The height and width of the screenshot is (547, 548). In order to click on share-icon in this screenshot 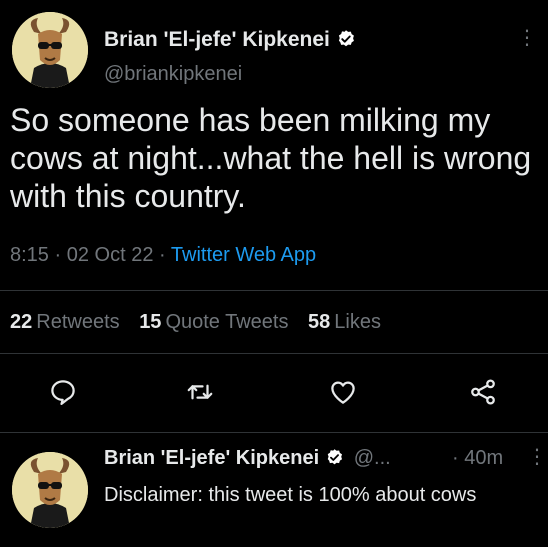, I will do `click(483, 392)`.